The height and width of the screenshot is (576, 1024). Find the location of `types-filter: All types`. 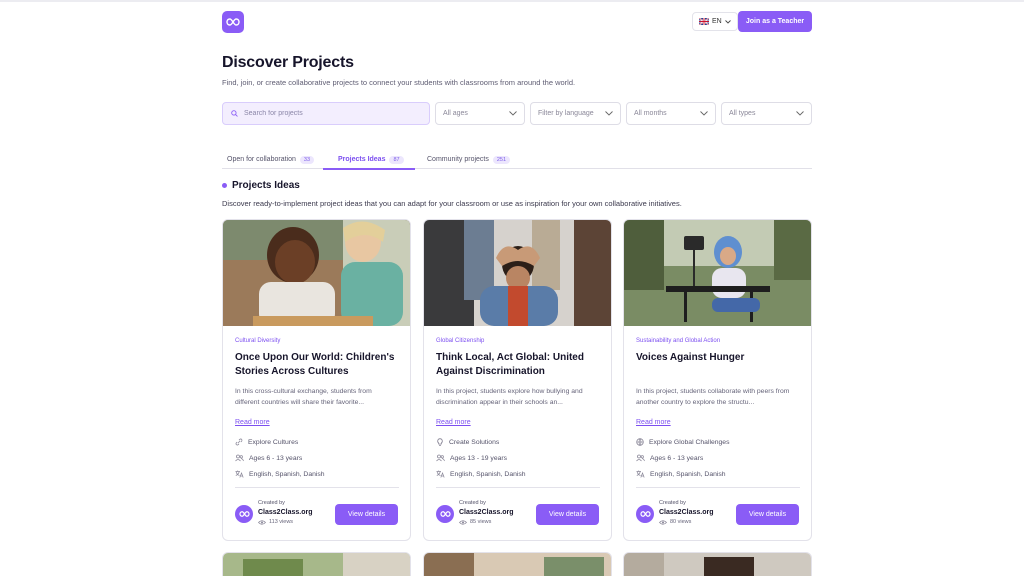

types-filter: All types is located at coordinates (766, 113).